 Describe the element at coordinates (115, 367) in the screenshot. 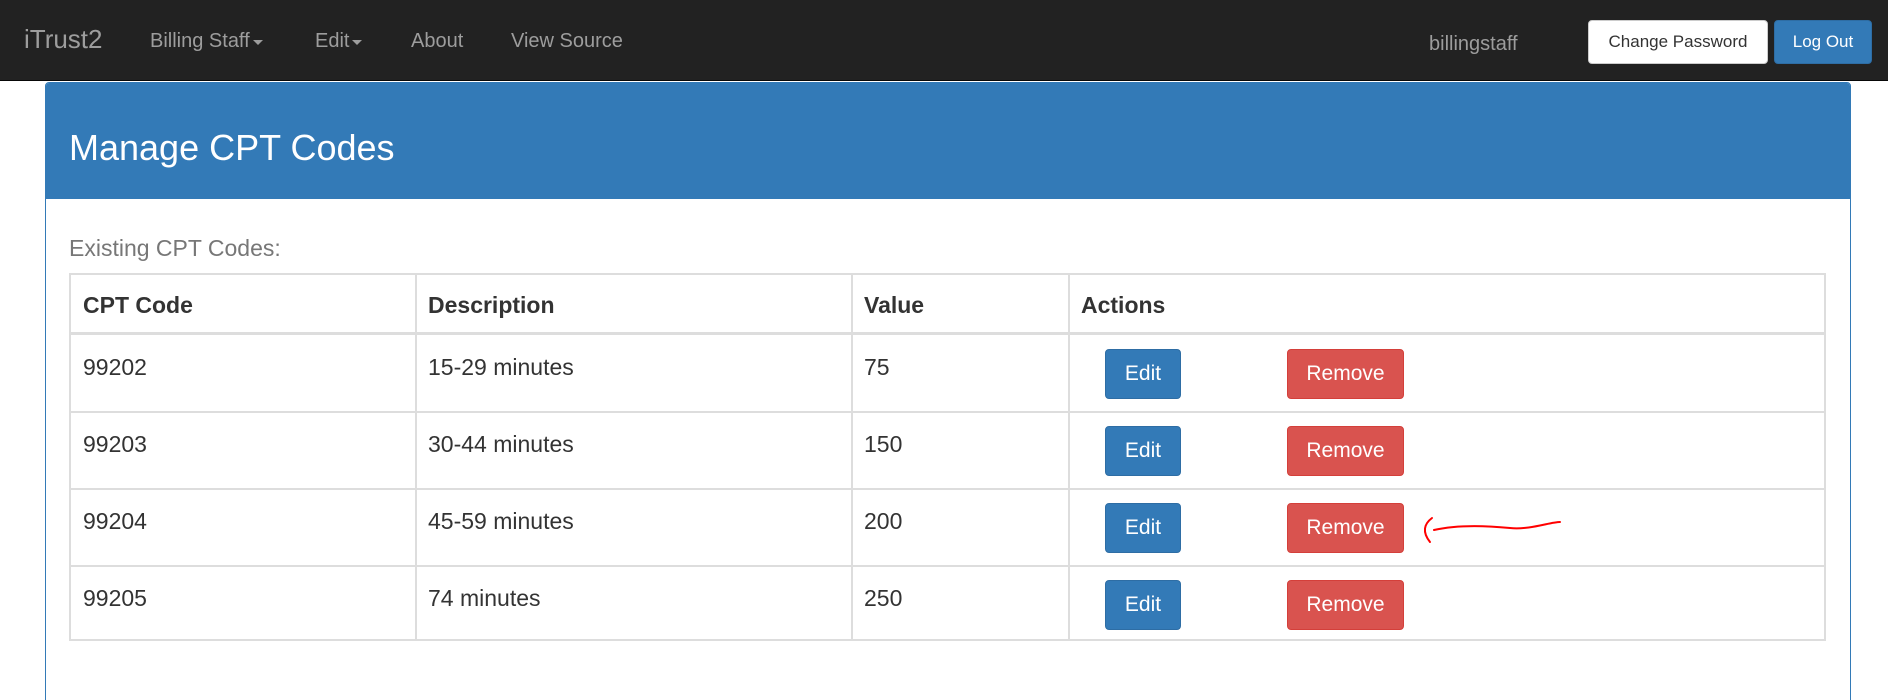

I see `cell-cpt-code: 99202` at that location.